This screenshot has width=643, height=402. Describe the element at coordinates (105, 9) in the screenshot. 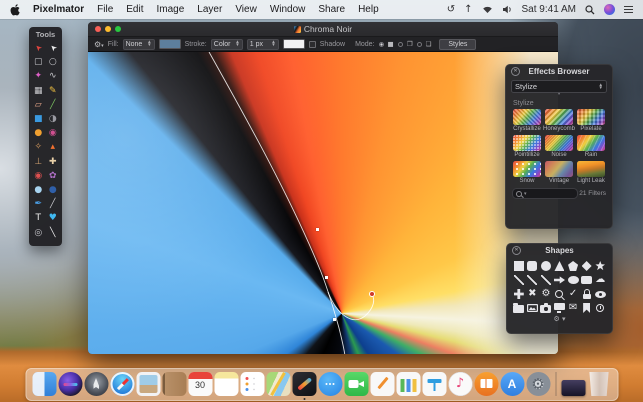

I see `menu-file: File` at that location.